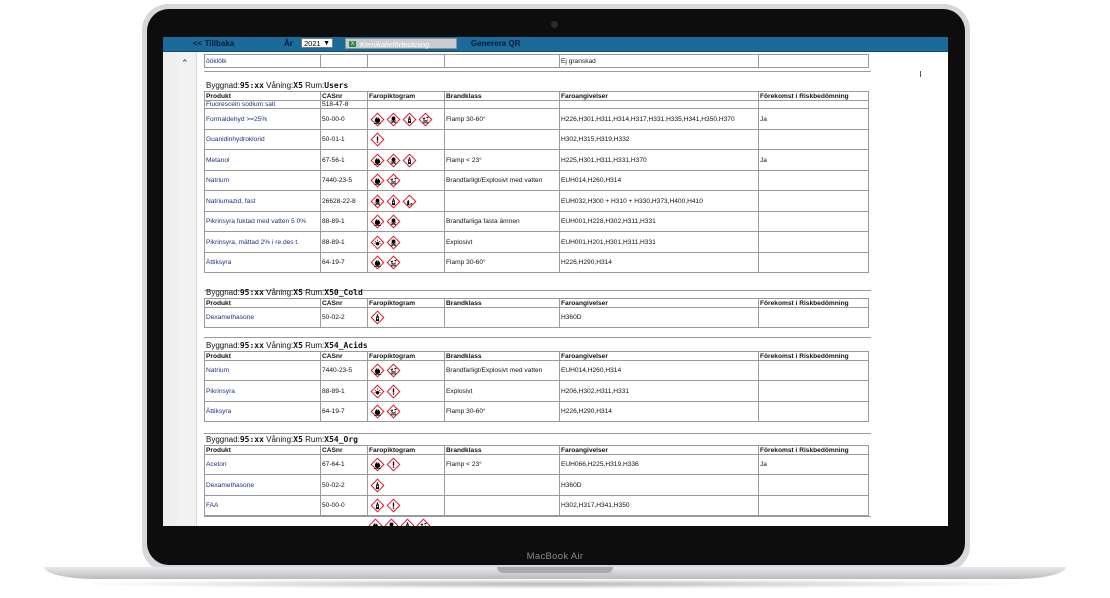 Image resolution: width=1110 pixels, height=598 pixels. I want to click on fire-class: Flamp 30-60°, so click(502, 411).